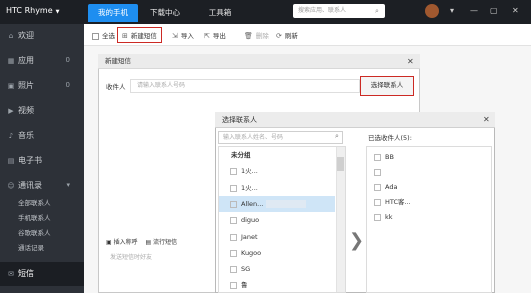 The height and width of the screenshot is (293, 531). I want to click on plus-icon: ⊞, so click(125, 36).